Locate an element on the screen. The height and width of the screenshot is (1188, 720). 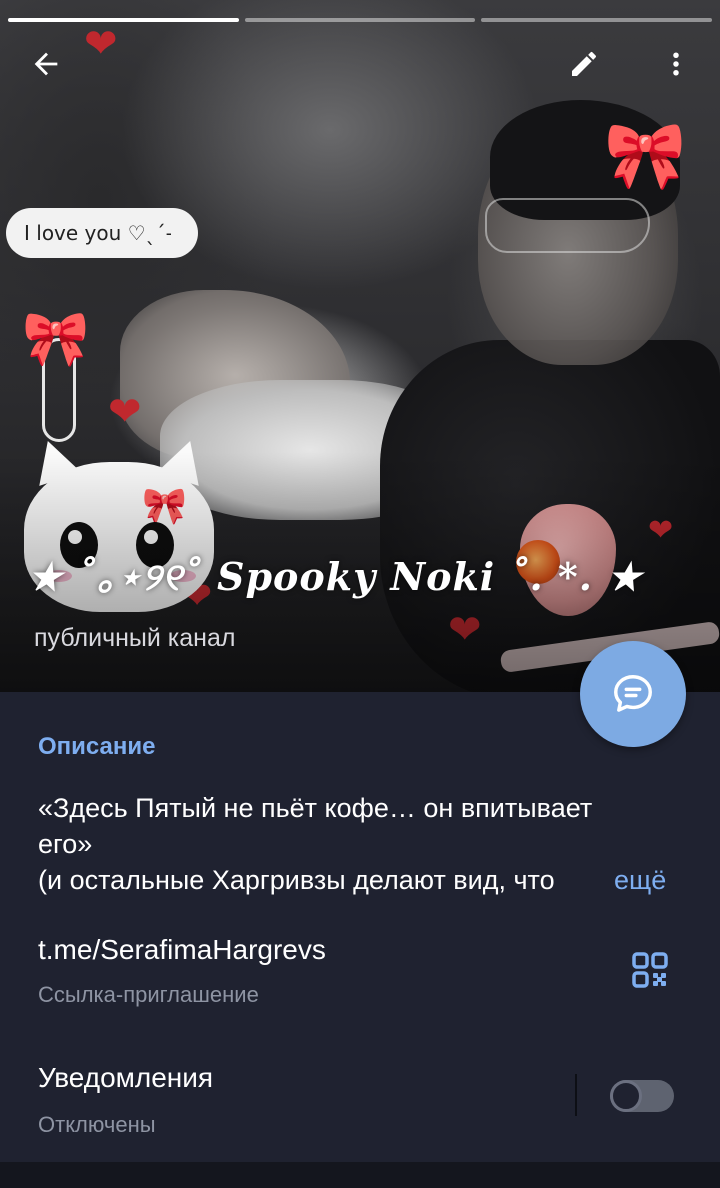
pencil-icon is located at coordinates (584, 63).